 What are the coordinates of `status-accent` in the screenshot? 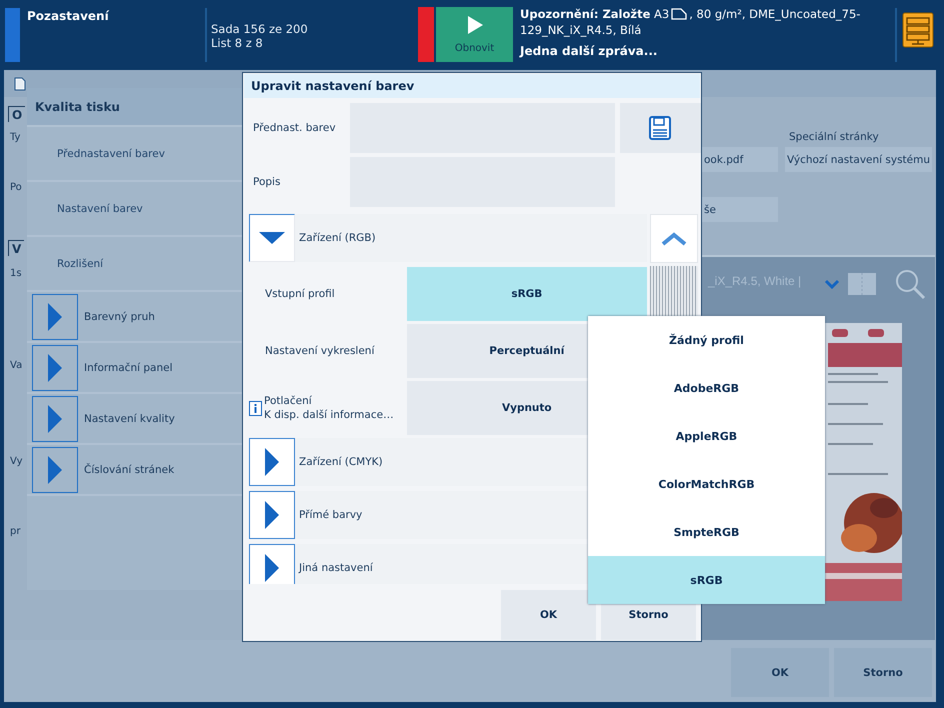 It's located at (12, 35).